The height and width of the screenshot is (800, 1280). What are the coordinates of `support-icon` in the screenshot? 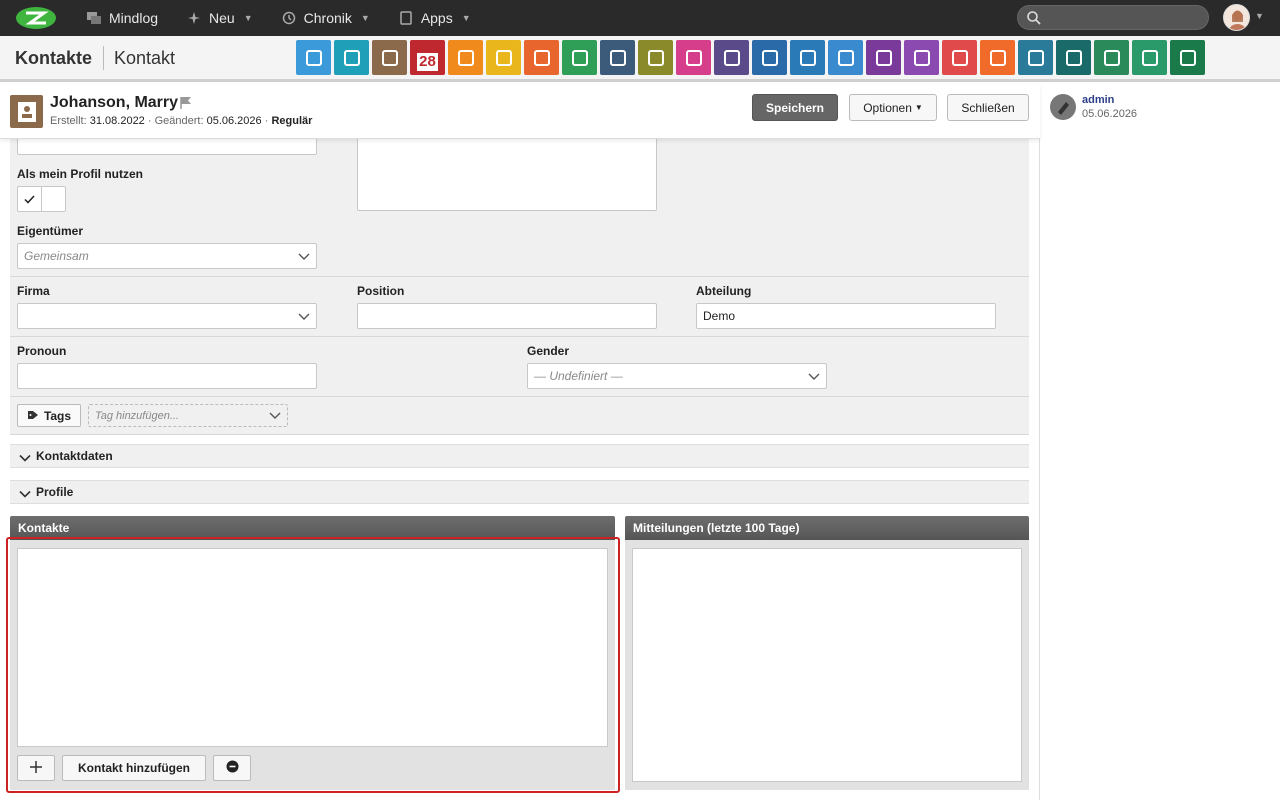 It's located at (807, 57).